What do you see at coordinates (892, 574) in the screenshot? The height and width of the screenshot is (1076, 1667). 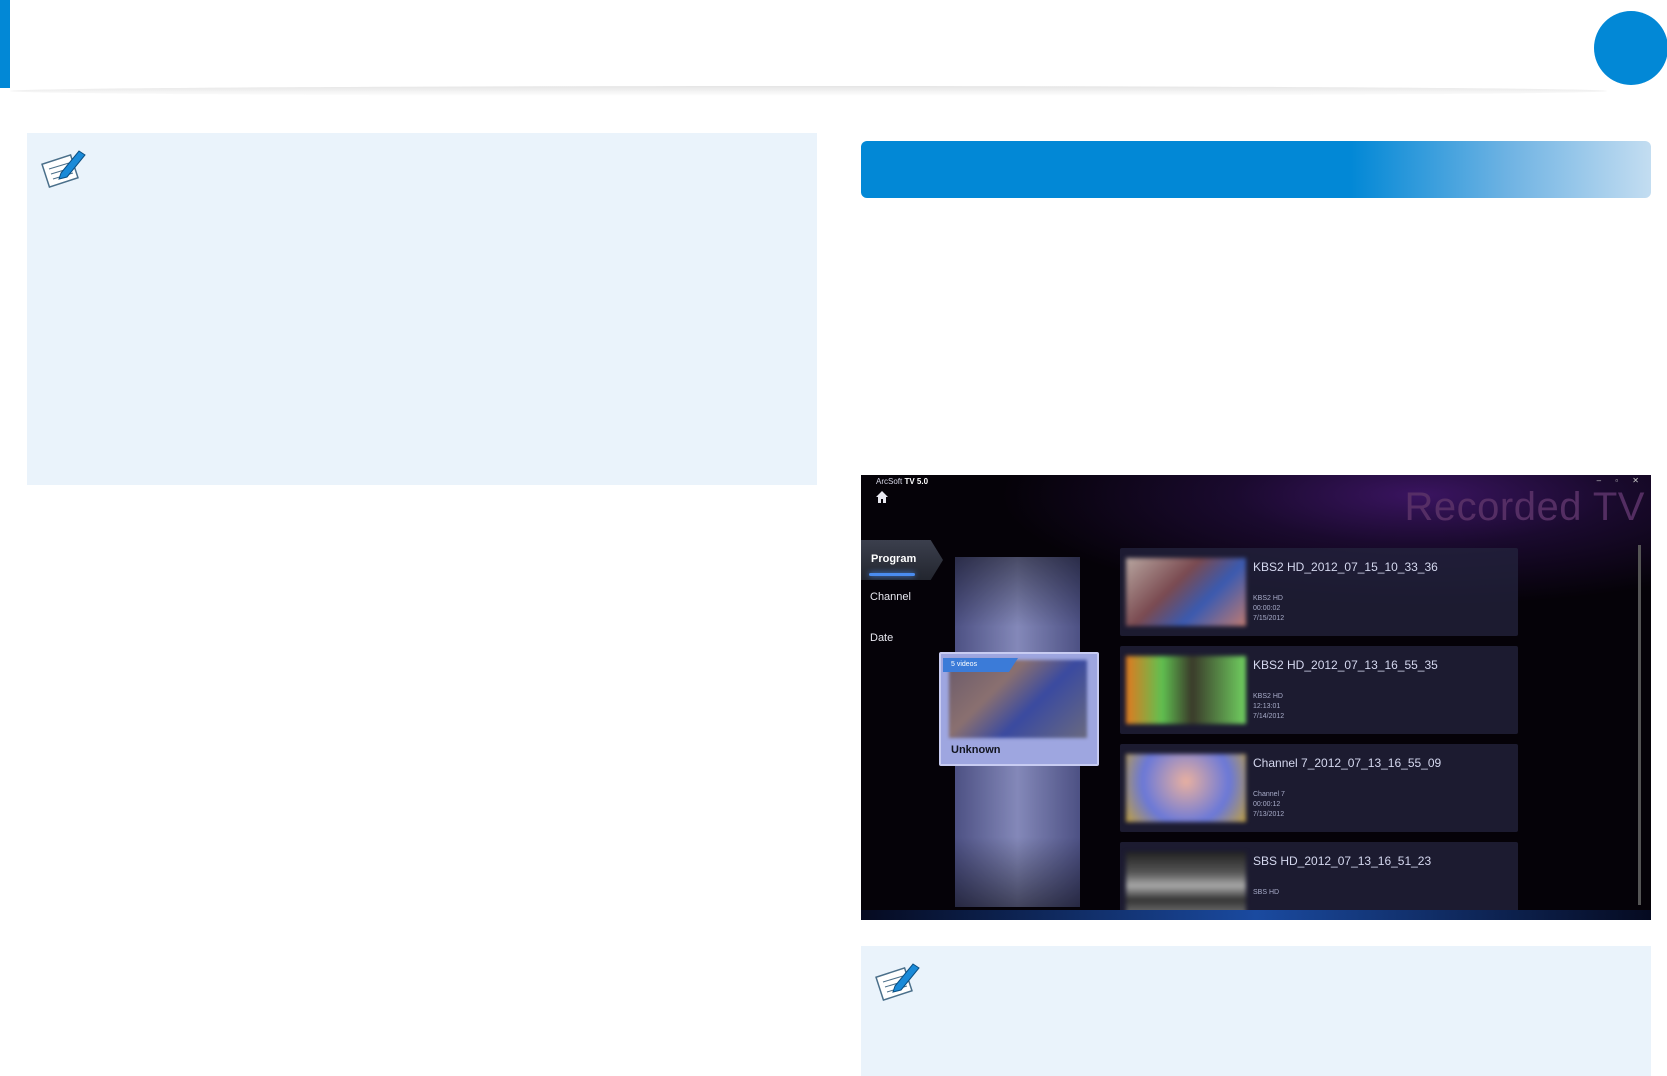 I see `nav-selected-indicator` at bounding box center [892, 574].